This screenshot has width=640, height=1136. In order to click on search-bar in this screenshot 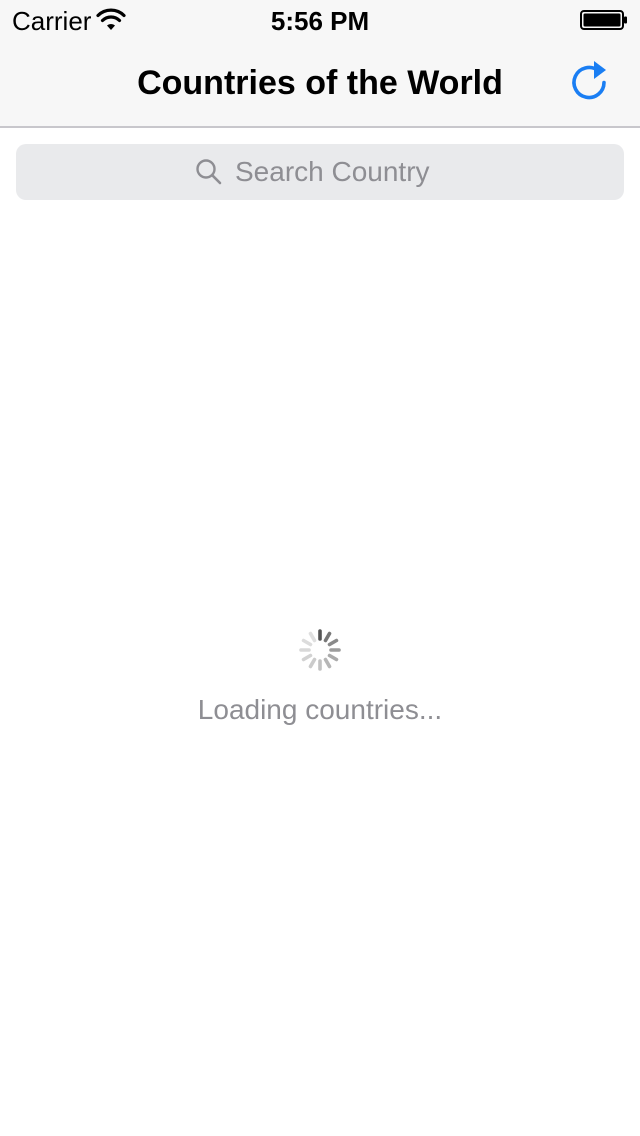, I will do `click(320, 172)`.